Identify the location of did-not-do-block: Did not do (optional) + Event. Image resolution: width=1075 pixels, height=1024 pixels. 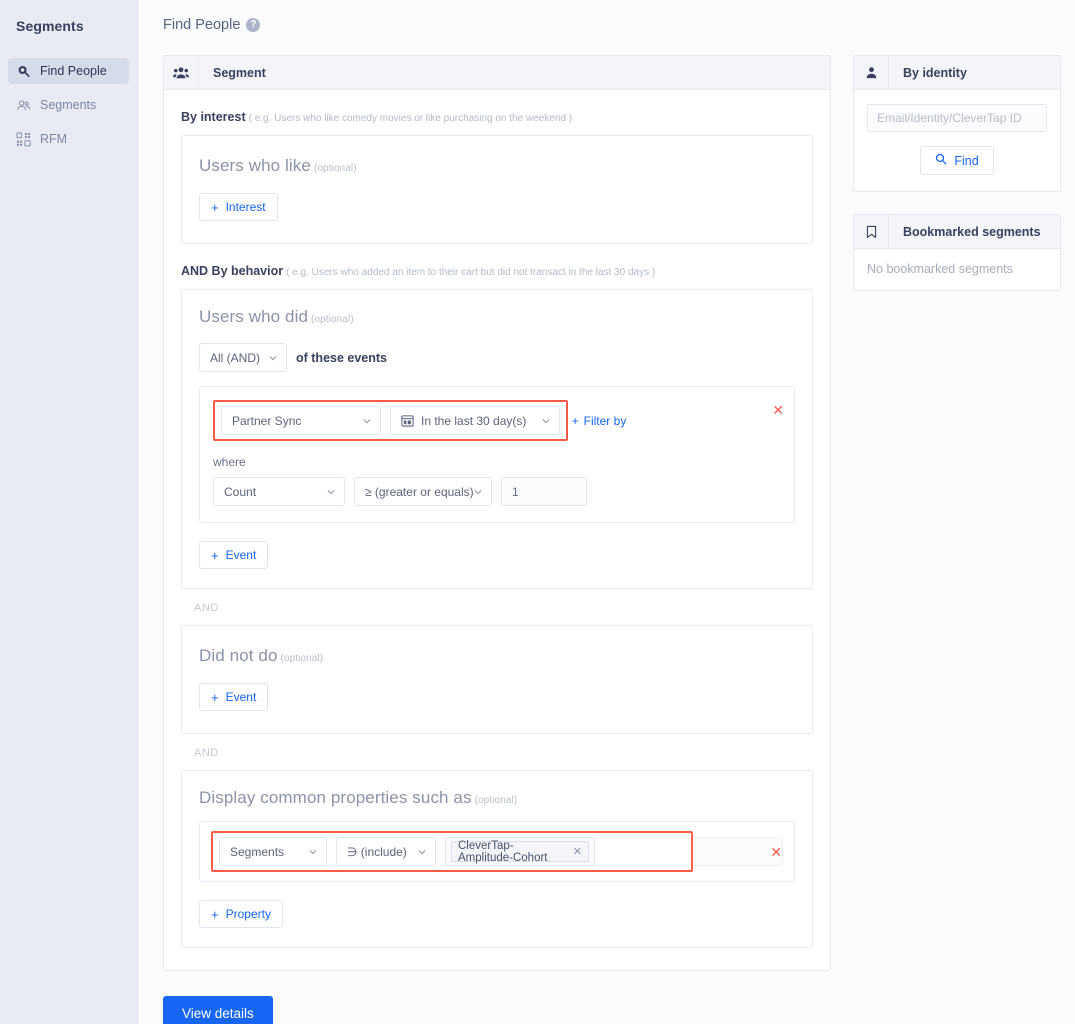
(497, 679).